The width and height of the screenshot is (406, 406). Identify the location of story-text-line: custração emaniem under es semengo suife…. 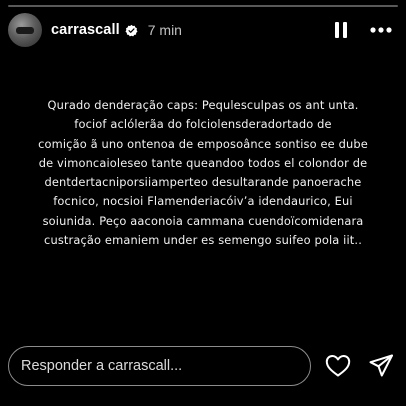
(203, 240).